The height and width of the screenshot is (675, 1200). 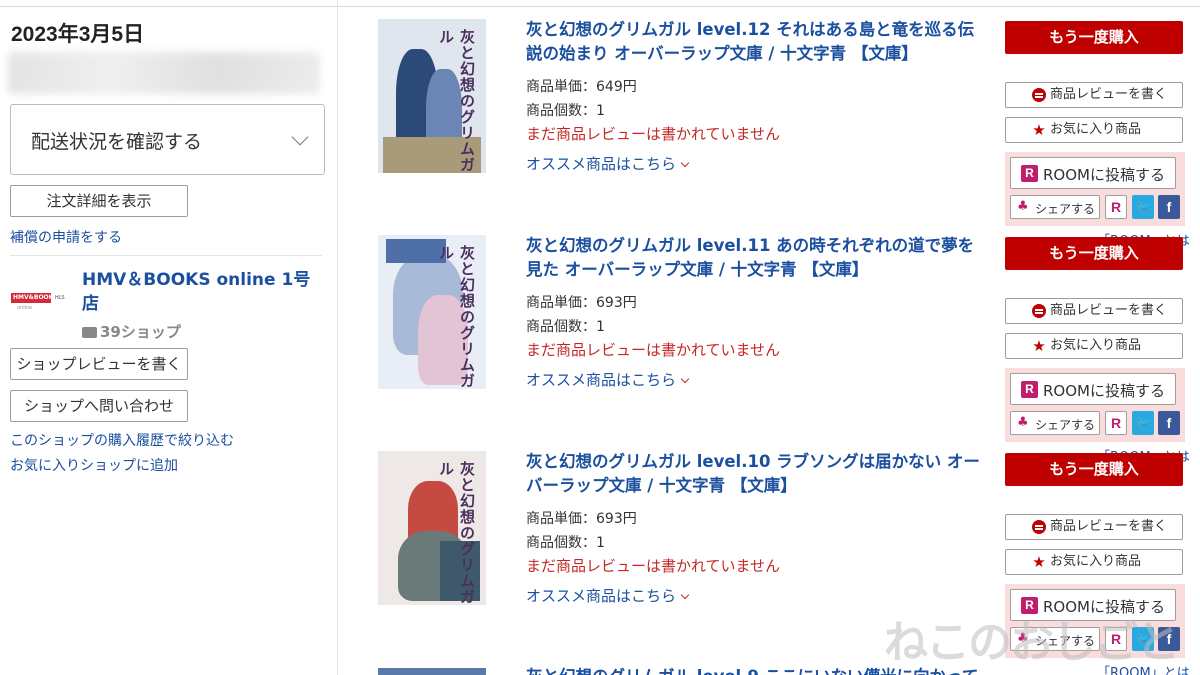 I want to click on site-watermark: ねこのおしごと, so click(x=1032, y=642).